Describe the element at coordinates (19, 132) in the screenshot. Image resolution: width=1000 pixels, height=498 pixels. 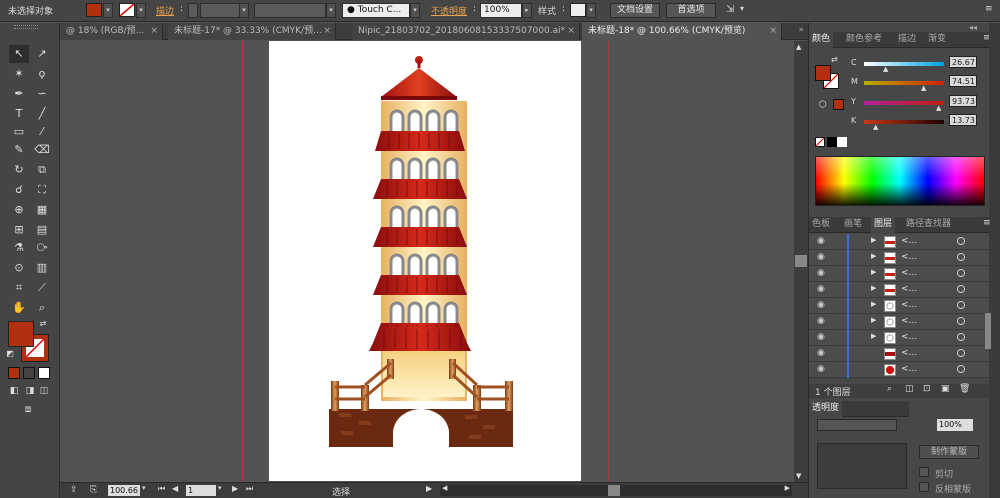
I see `rectangle-tool-icon: ▭` at that location.